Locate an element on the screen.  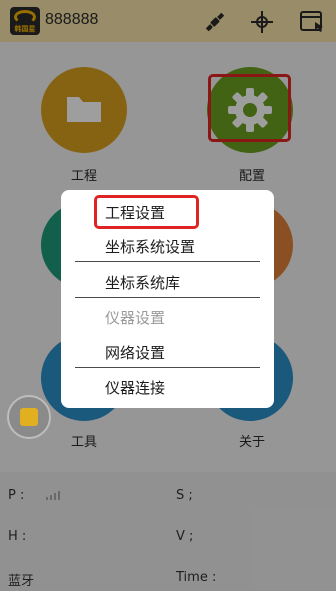
menu-item-instrument-connection: 仪器连接 is located at coordinates (135, 387).